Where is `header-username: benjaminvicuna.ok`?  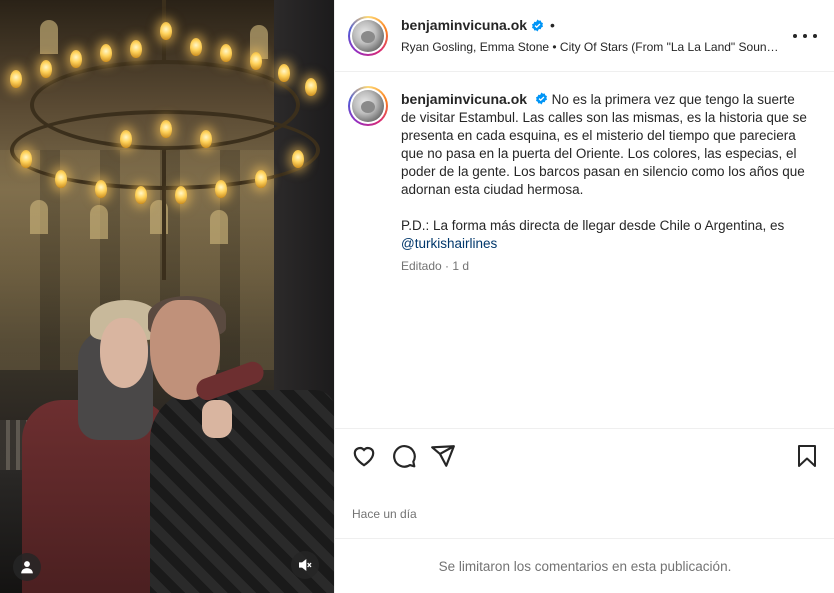 header-username: benjaminvicuna.ok is located at coordinates (464, 25).